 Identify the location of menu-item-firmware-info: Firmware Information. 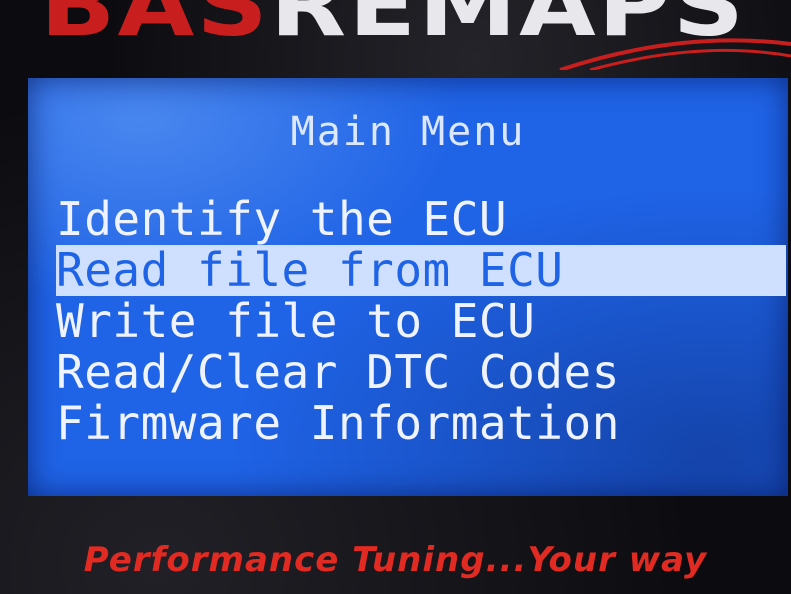
(421, 423).